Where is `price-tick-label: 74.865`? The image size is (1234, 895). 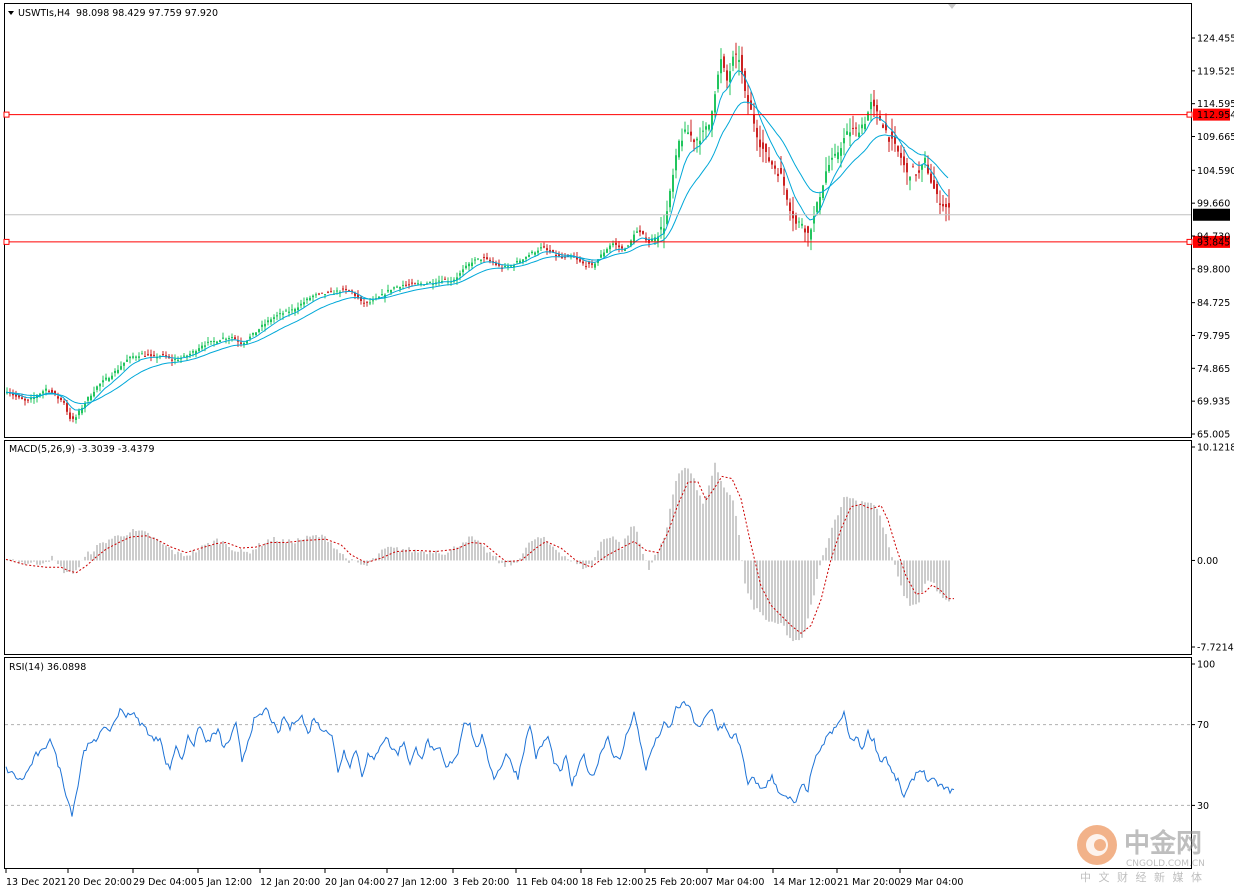 price-tick-label: 74.865 is located at coordinates (1213, 369).